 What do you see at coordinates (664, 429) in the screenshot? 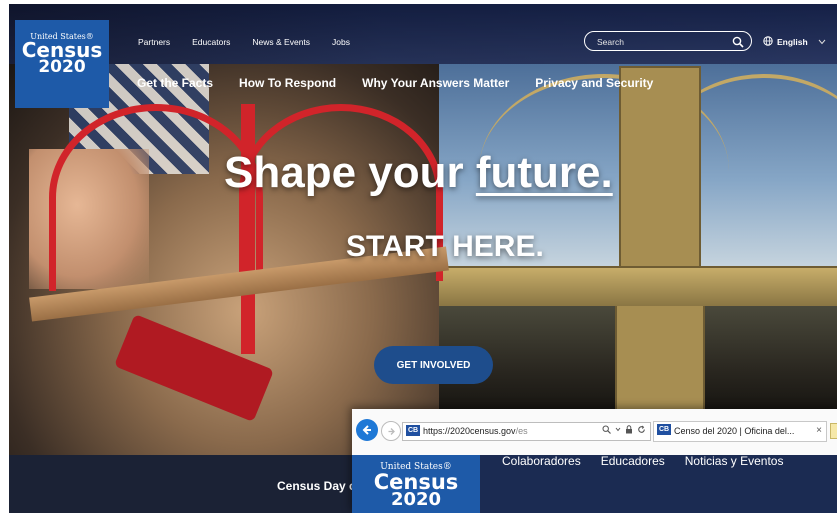
I see `tab-favicon: CB` at bounding box center [664, 429].